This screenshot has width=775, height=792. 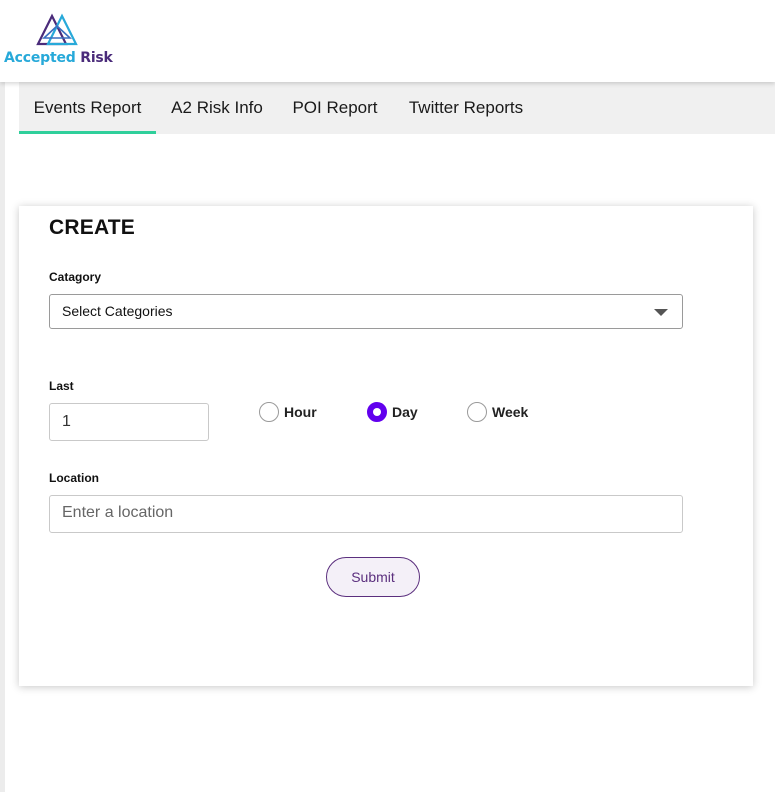 I want to click on logo-text-accepted: Accepted, so click(x=40, y=58).